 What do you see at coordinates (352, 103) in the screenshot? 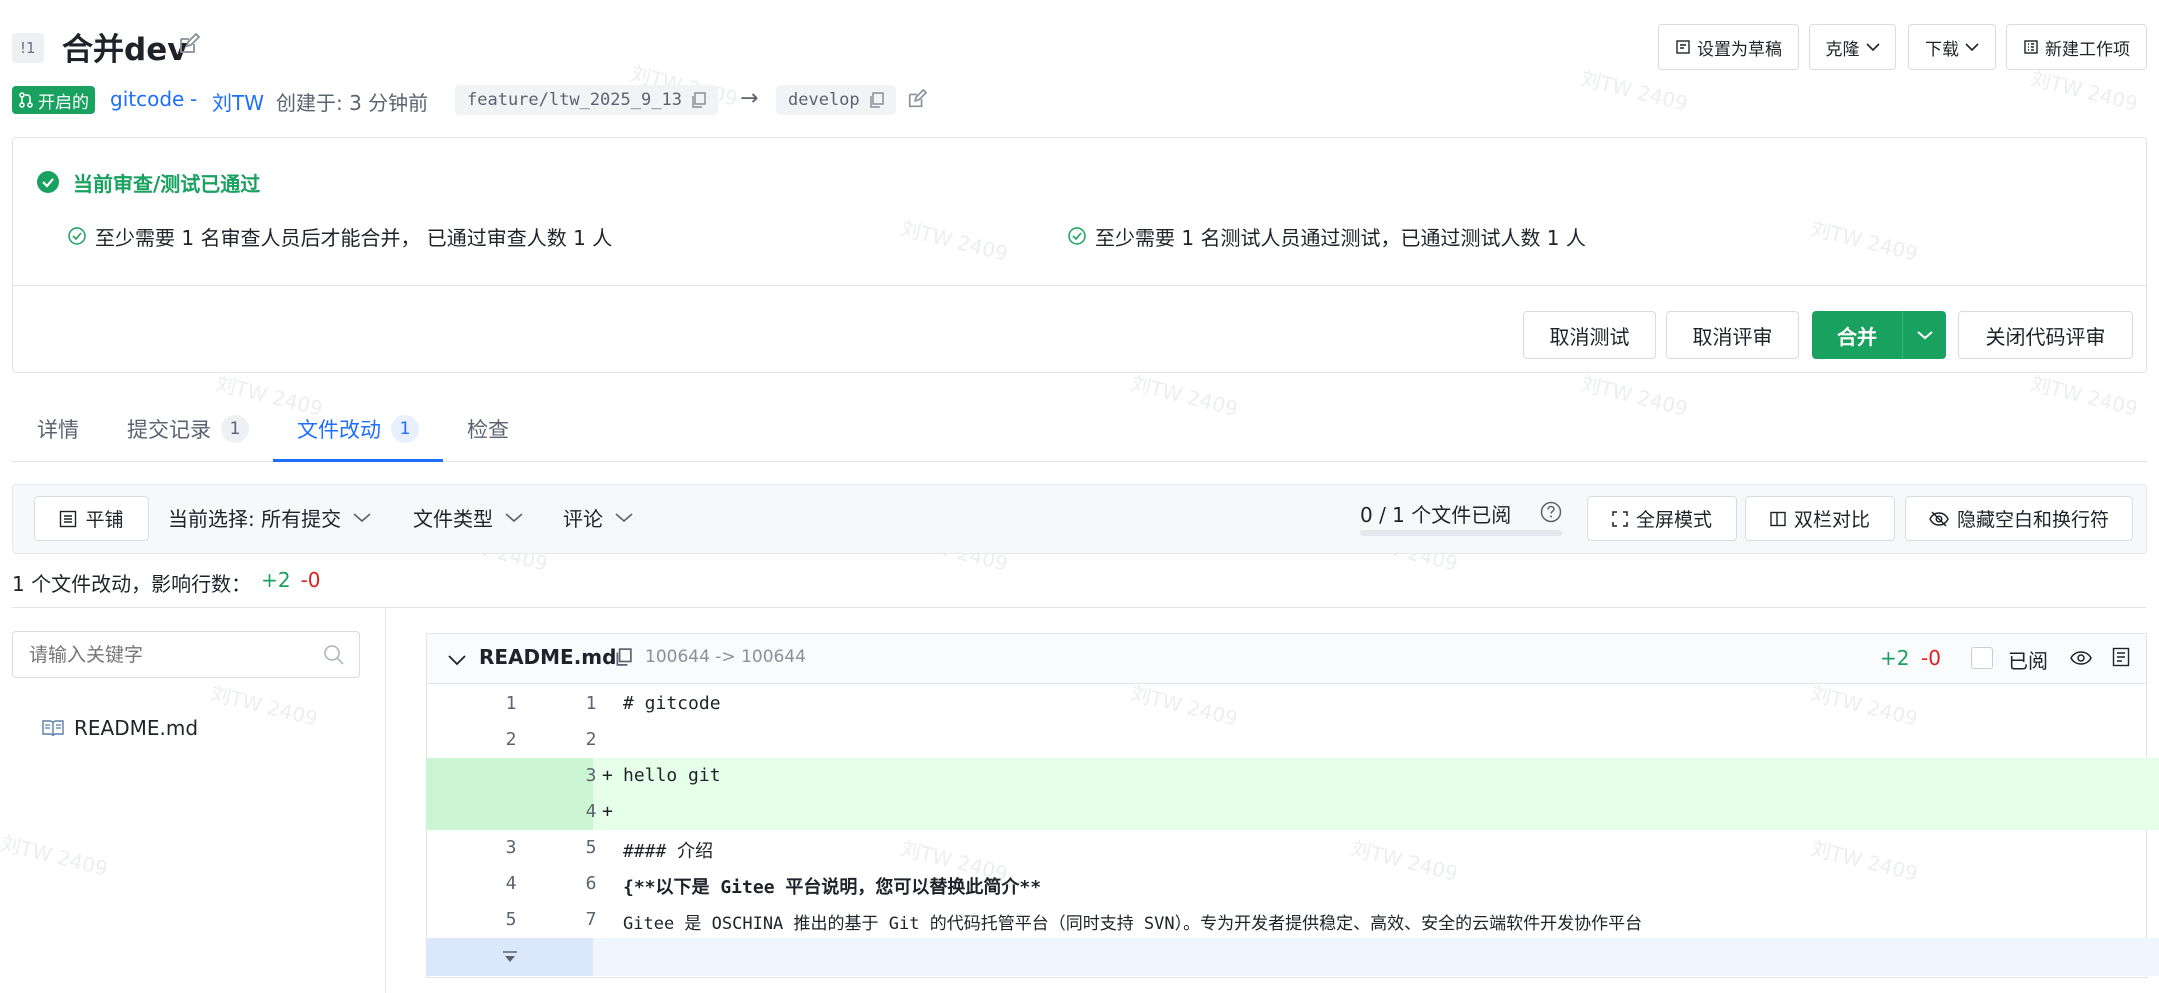
I see `created-time: 创建于: 3 分钟前` at bounding box center [352, 103].